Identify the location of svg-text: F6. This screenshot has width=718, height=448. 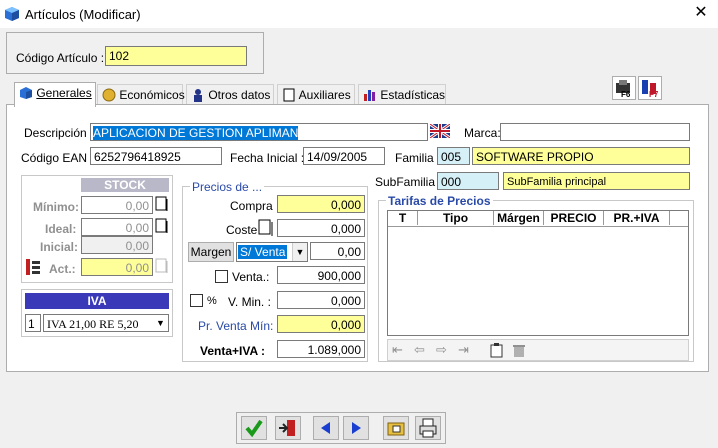
(626, 94).